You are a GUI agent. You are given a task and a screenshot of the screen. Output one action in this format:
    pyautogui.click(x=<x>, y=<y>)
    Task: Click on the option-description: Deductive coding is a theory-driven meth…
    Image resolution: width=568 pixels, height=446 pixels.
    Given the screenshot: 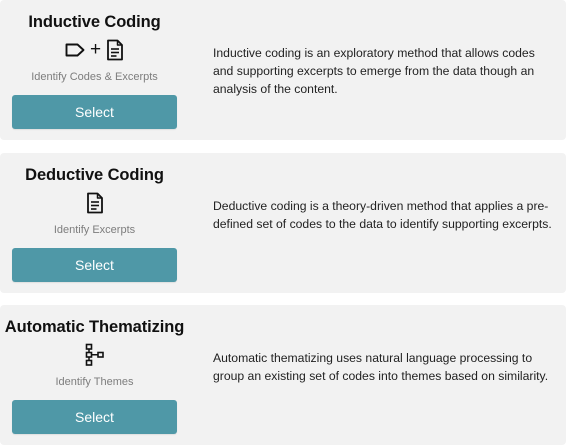 What is the action you would take?
    pyautogui.click(x=382, y=215)
    